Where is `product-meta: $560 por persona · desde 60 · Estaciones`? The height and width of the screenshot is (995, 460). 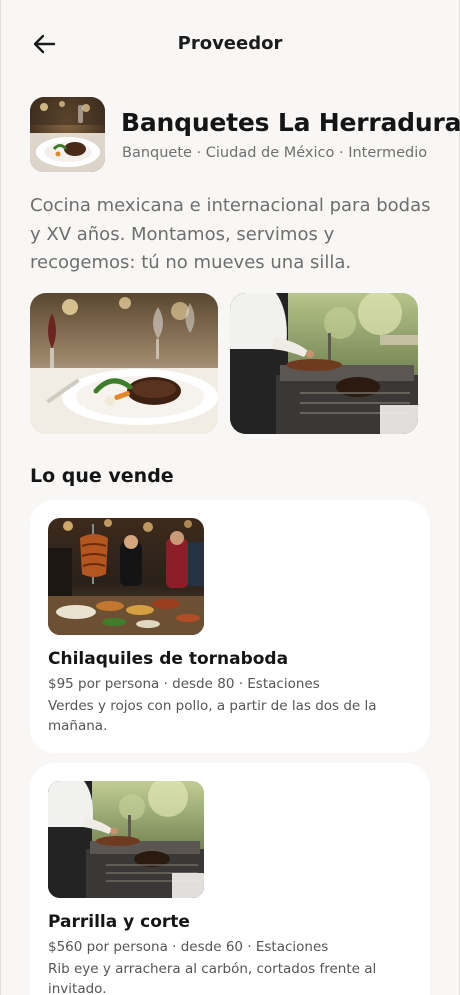
product-meta: $560 por persona · desde 60 · Estaciones is located at coordinates (188, 947).